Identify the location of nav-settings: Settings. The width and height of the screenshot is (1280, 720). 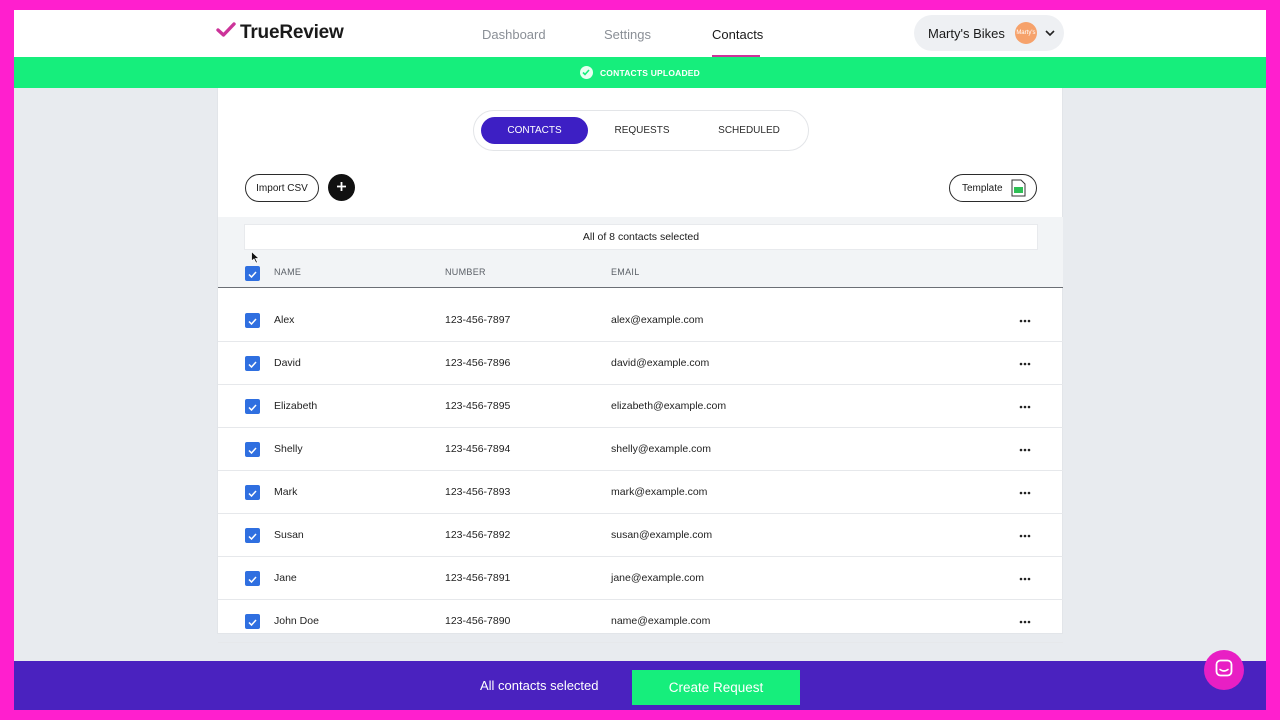
(627, 34).